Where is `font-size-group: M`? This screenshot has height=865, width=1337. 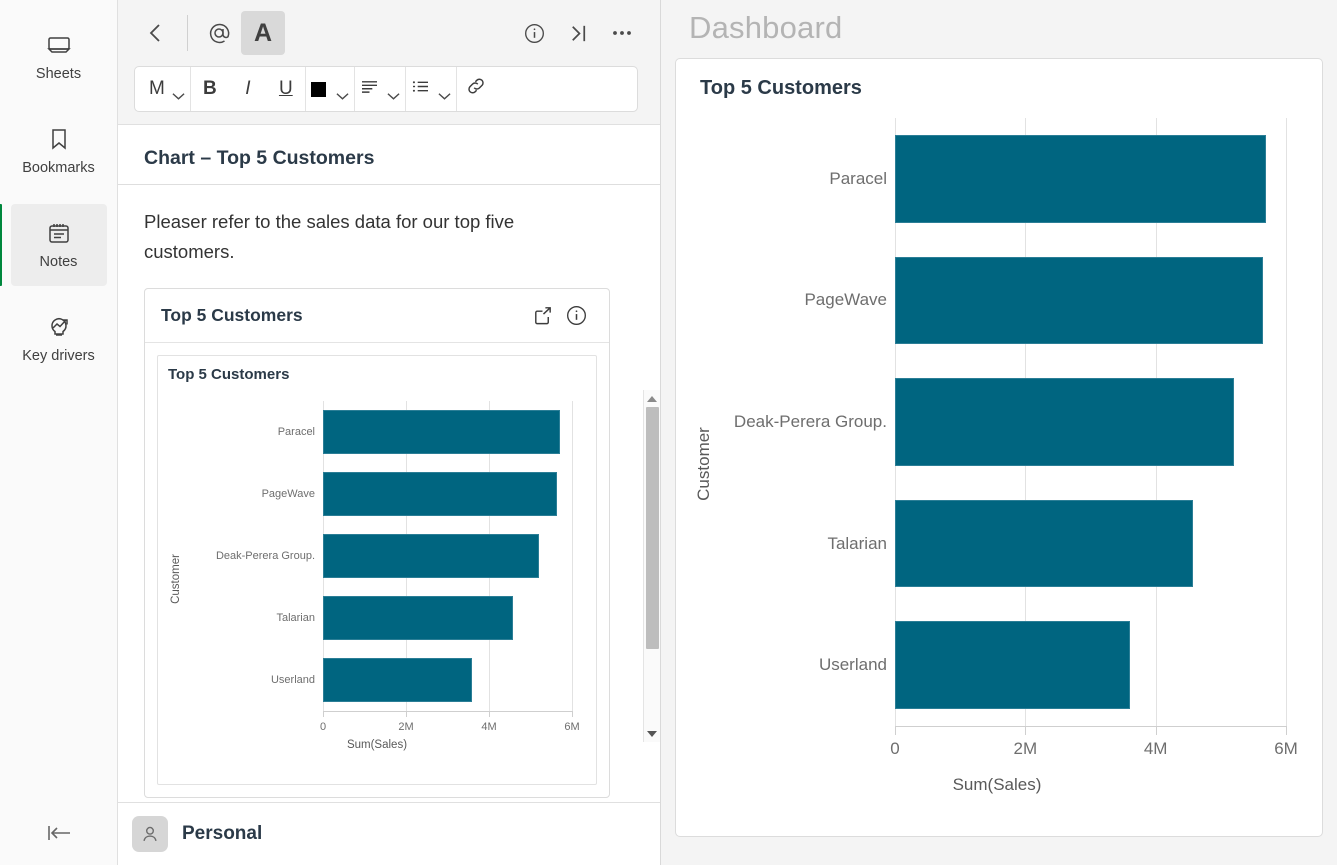
font-size-group: M is located at coordinates (163, 89).